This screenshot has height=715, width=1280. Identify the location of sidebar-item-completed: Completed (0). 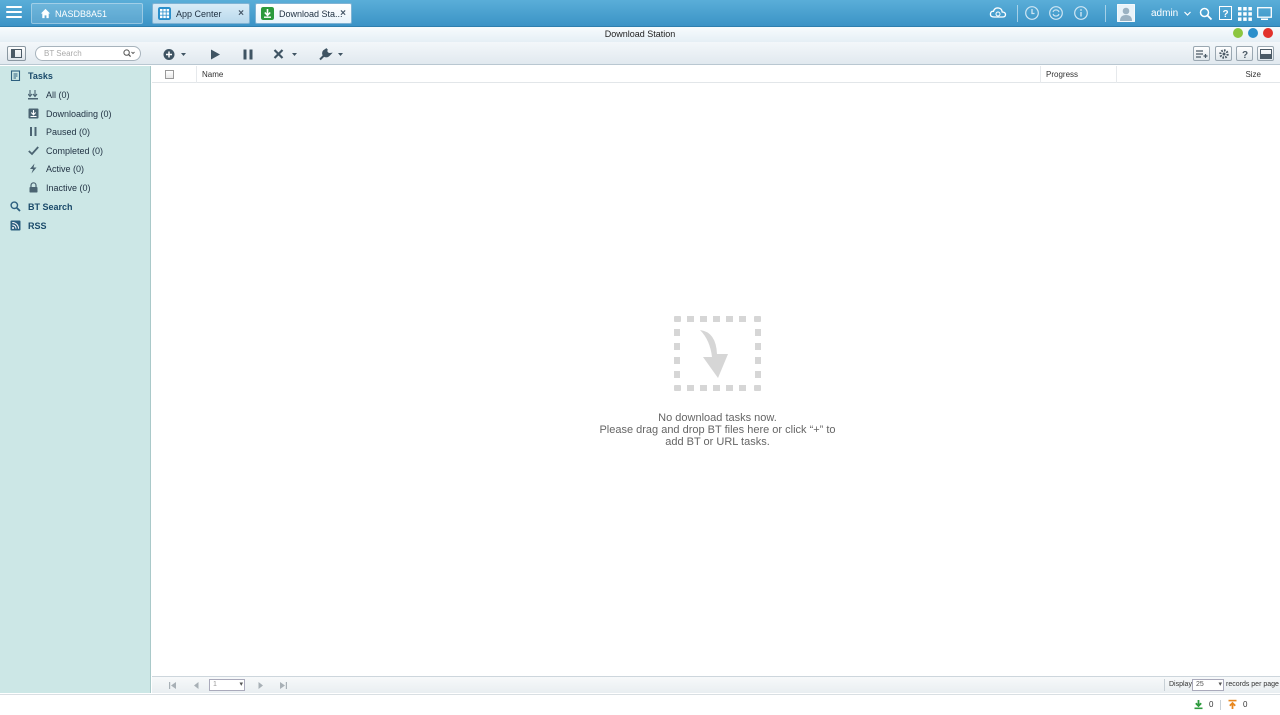
(75, 151).